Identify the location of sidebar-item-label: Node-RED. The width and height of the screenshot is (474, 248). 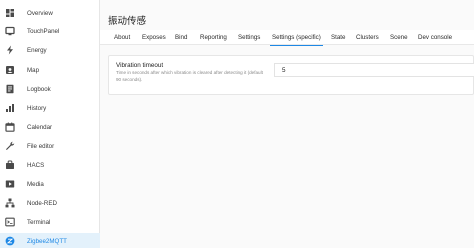
(42, 203).